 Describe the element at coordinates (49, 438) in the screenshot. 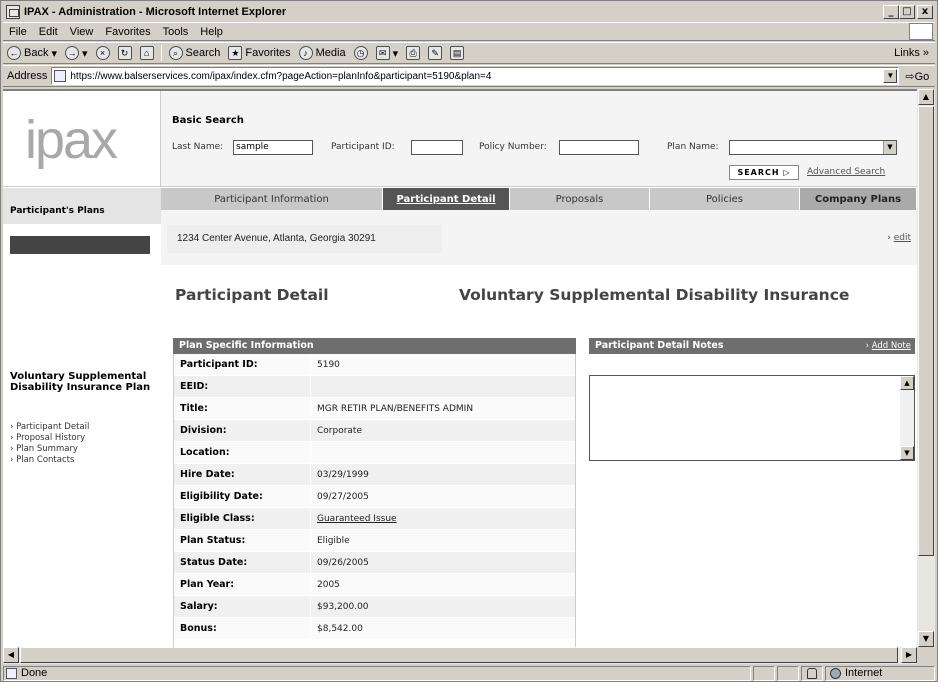

I see `sidebar-item-proposal-history: › Proposal History` at that location.